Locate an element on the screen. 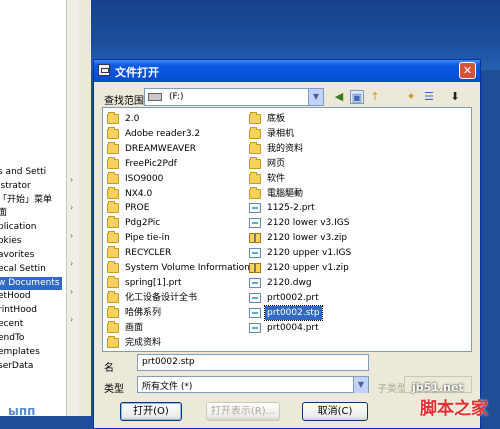 The width and height of the screenshot is (500, 429). tools-icon: ⬇ is located at coordinates (455, 97).